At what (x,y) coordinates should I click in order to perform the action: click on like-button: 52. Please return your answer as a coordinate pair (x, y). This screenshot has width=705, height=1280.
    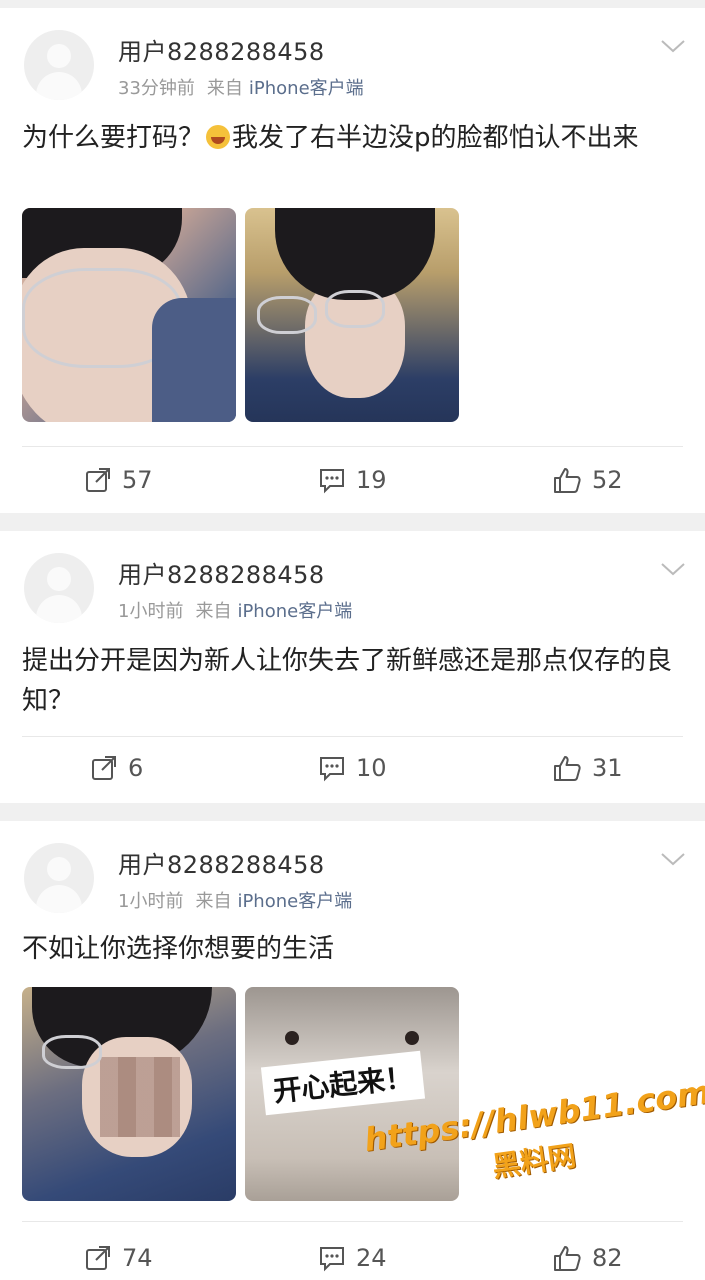
    Looking at the image, I should click on (587, 480).